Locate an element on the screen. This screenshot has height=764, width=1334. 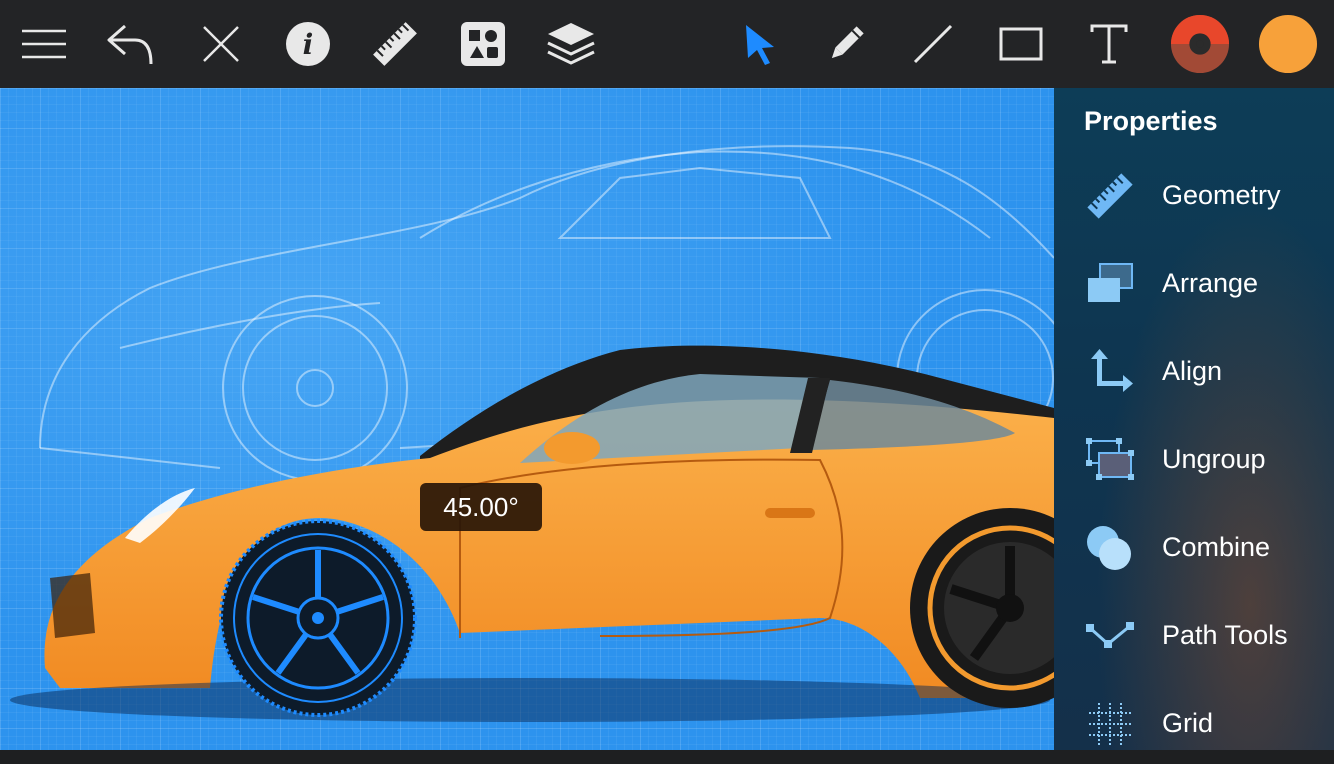
panel-item-combine: Combine is located at coordinates (1194, 548).